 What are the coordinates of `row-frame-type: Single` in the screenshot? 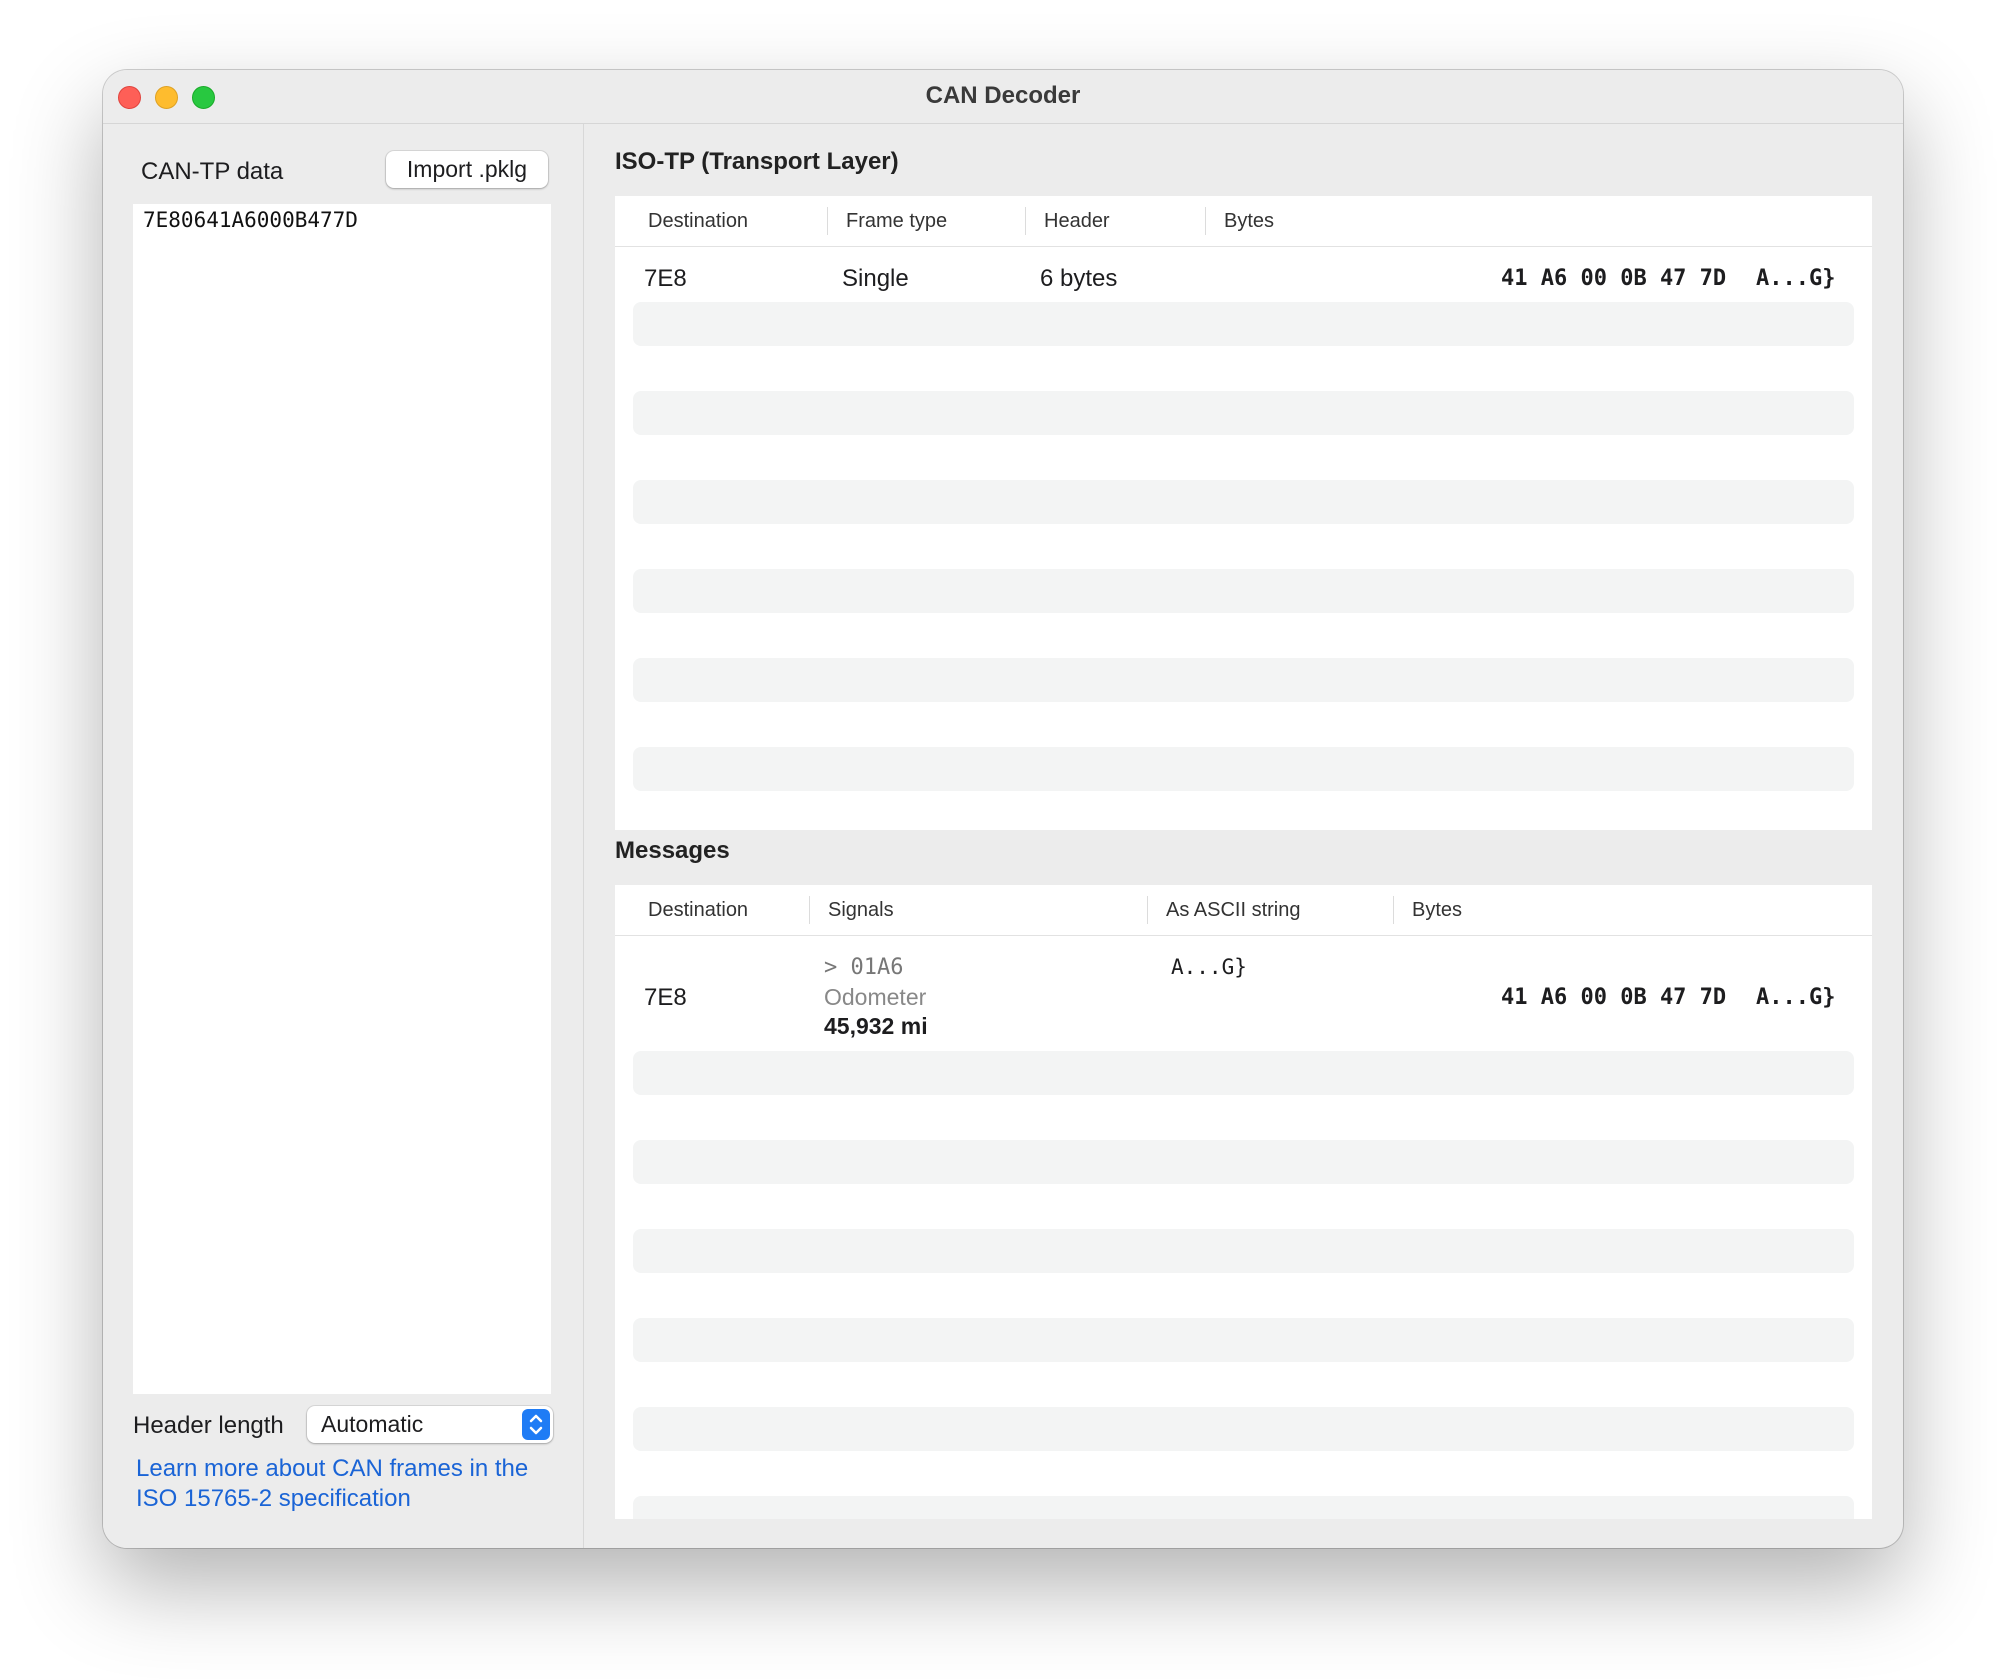 It's located at (875, 278).